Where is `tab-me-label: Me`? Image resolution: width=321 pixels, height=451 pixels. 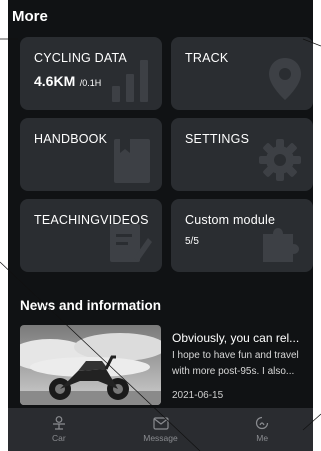 tab-me-label: Me is located at coordinates (262, 438).